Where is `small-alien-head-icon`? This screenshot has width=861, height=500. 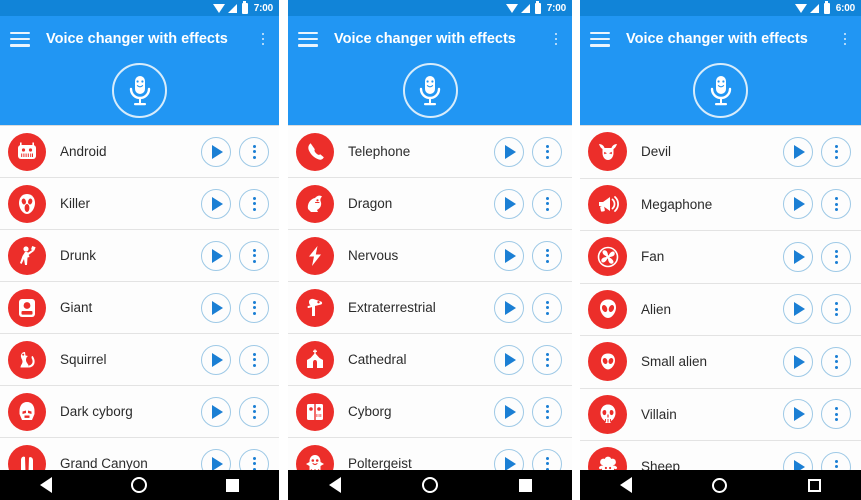
small-alien-head-icon is located at coordinates (607, 362).